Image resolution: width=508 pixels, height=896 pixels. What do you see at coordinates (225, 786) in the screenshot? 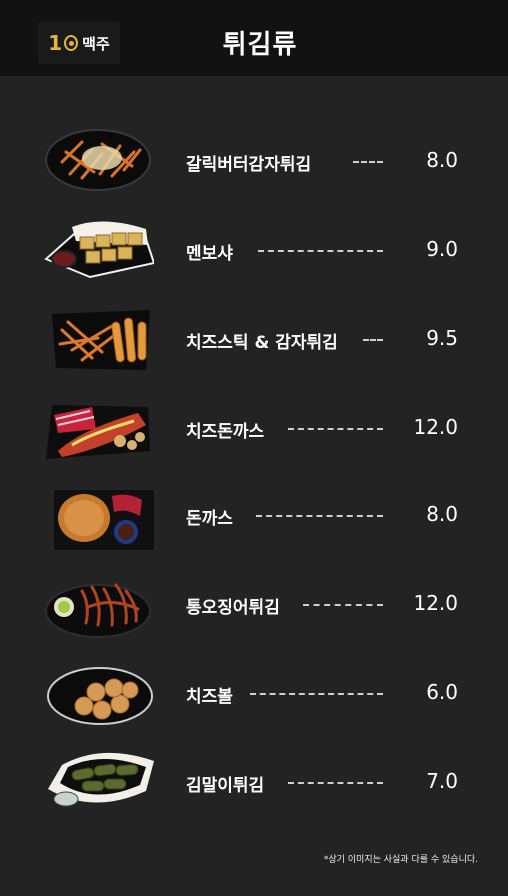
I see `item-name: 김말이튀김` at bounding box center [225, 786].